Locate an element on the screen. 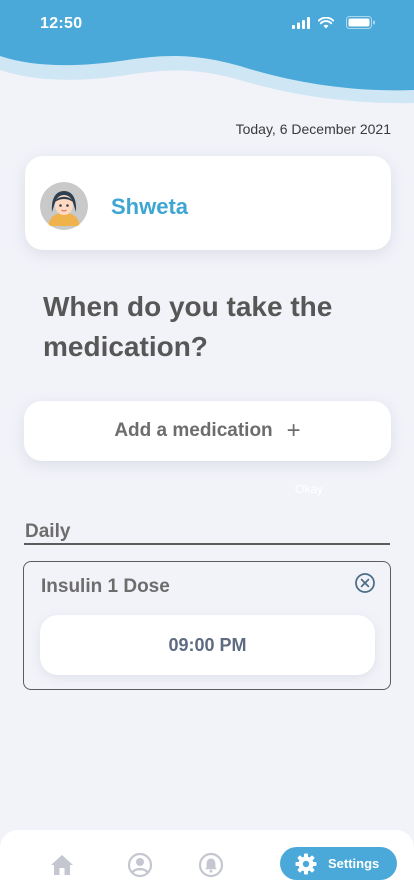  medication-name: Insulin 1 Dose is located at coordinates (105, 586).